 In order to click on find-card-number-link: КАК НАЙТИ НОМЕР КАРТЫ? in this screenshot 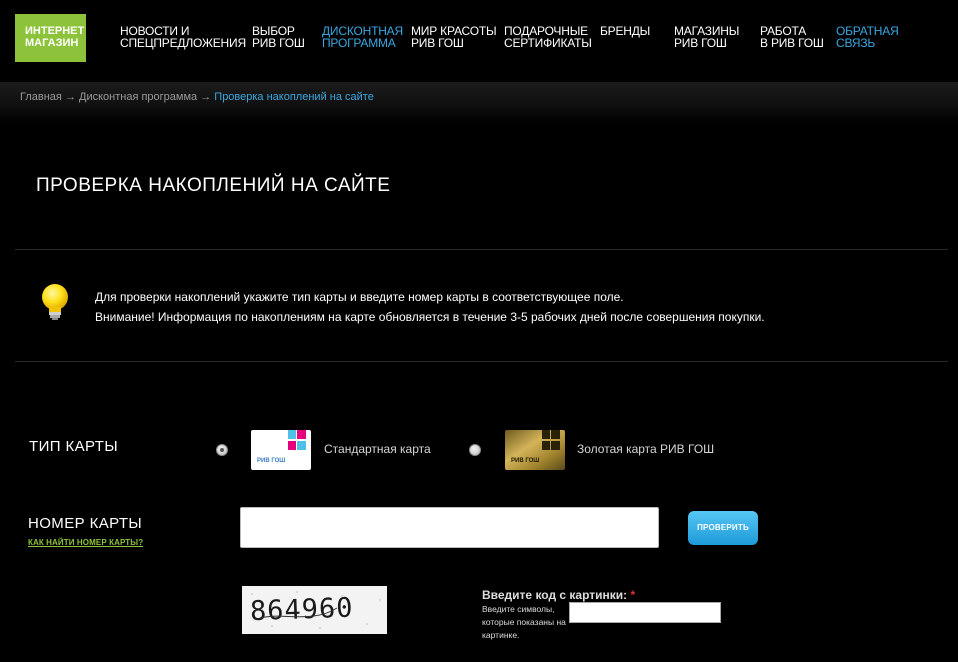, I will do `click(85, 542)`.